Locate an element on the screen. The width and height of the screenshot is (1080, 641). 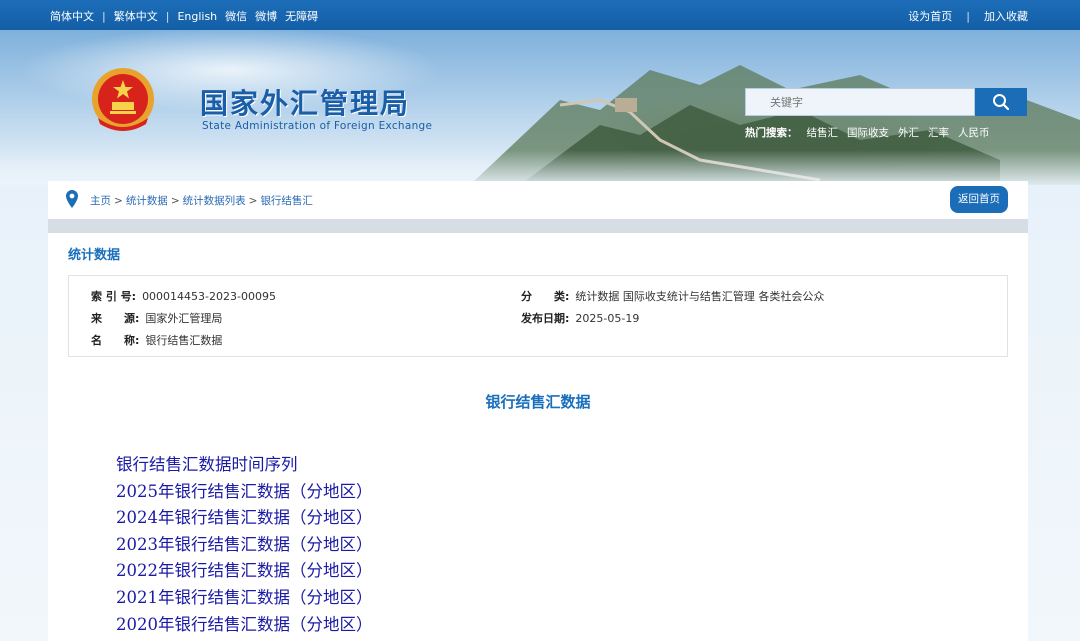
time-series-link: 银行结售汇数据时间序列 is located at coordinates (244, 465).